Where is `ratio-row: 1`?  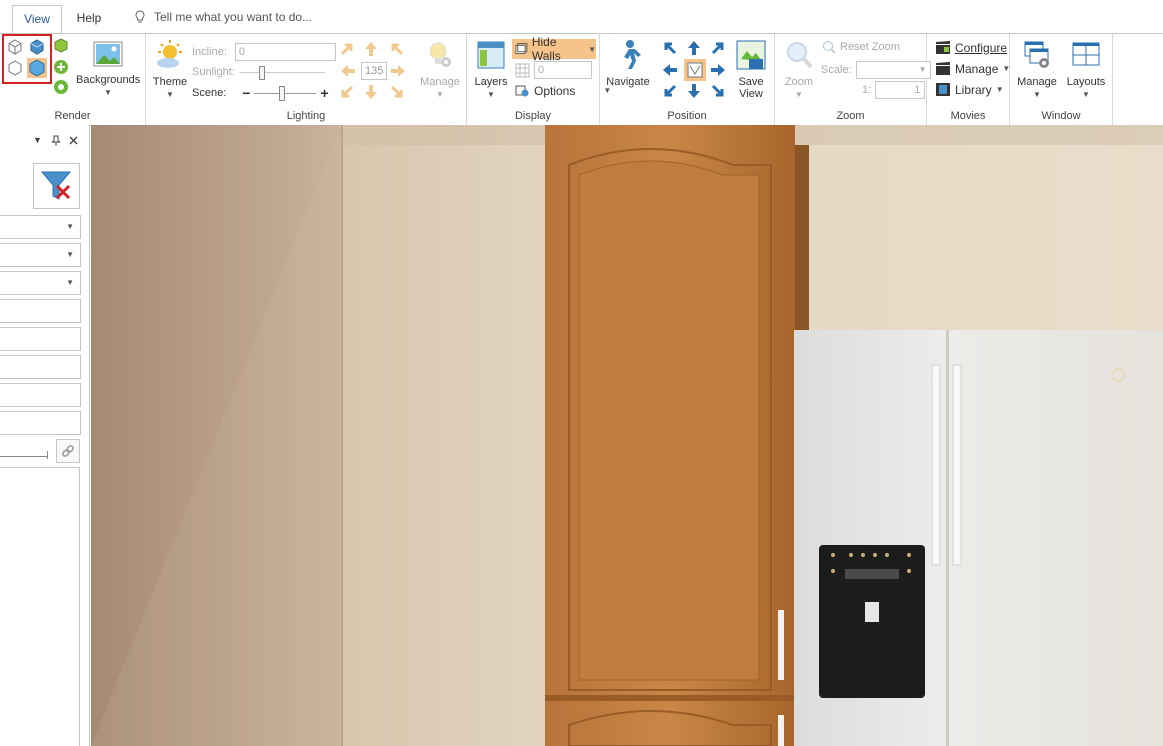
ratio-row: 1 is located at coordinates (894, 90).